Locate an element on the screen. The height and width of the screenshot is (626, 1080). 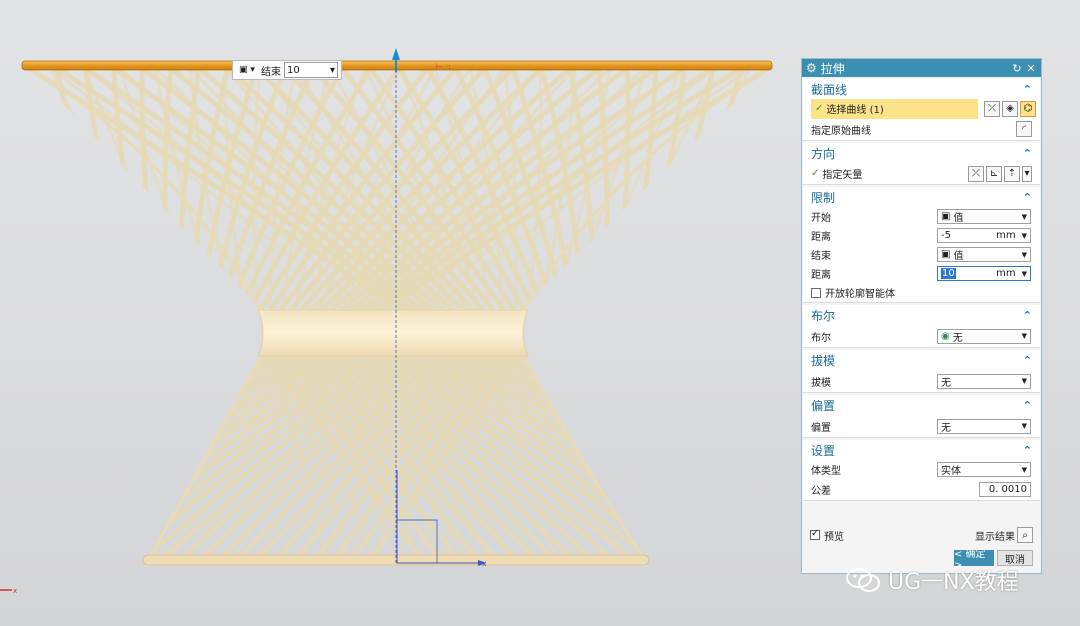
body-type-value: 实体 is located at coordinates (951, 471).